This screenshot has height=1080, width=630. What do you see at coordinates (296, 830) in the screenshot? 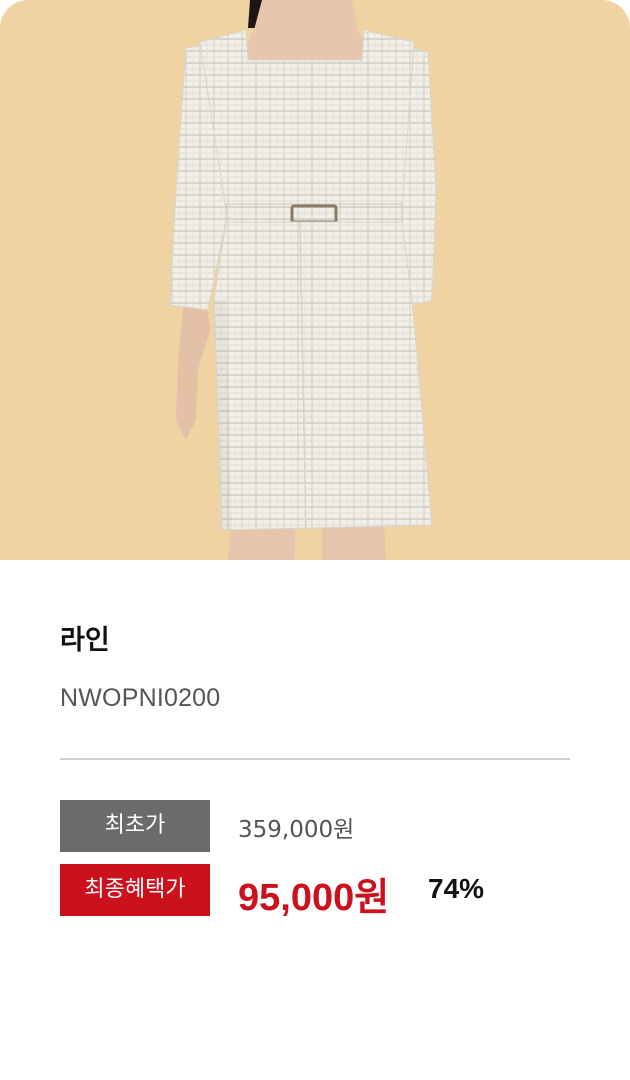
I see `original-price: 359,000원` at bounding box center [296, 830].